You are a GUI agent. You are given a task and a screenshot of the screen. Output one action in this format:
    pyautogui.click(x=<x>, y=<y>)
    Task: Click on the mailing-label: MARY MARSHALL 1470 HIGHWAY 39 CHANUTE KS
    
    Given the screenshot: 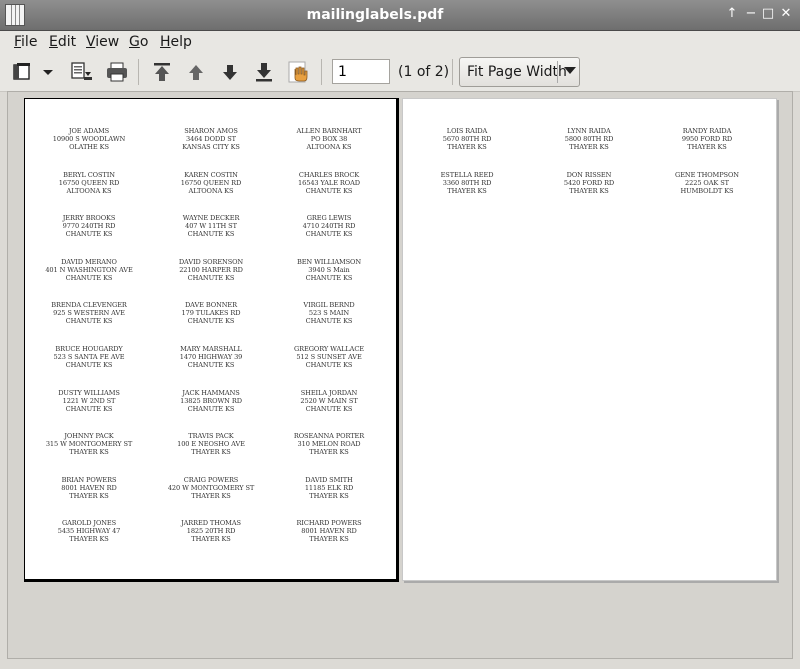 What is the action you would take?
    pyautogui.click(x=211, y=357)
    